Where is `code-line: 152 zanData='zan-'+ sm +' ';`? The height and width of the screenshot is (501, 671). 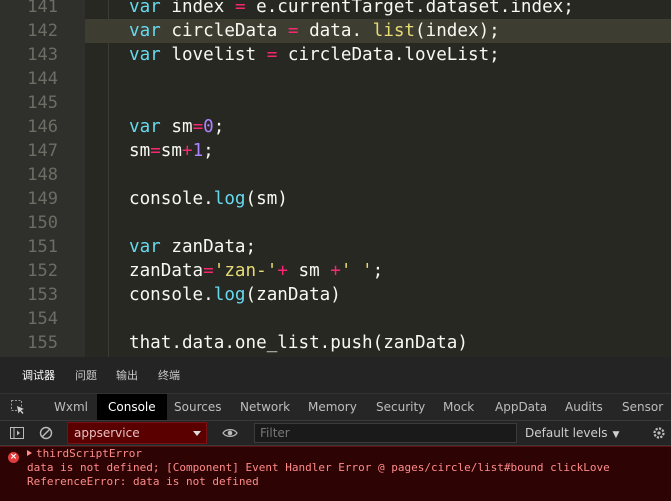 code-line: 152 zanData='zan-'+ sm +' '; is located at coordinates (335, 271).